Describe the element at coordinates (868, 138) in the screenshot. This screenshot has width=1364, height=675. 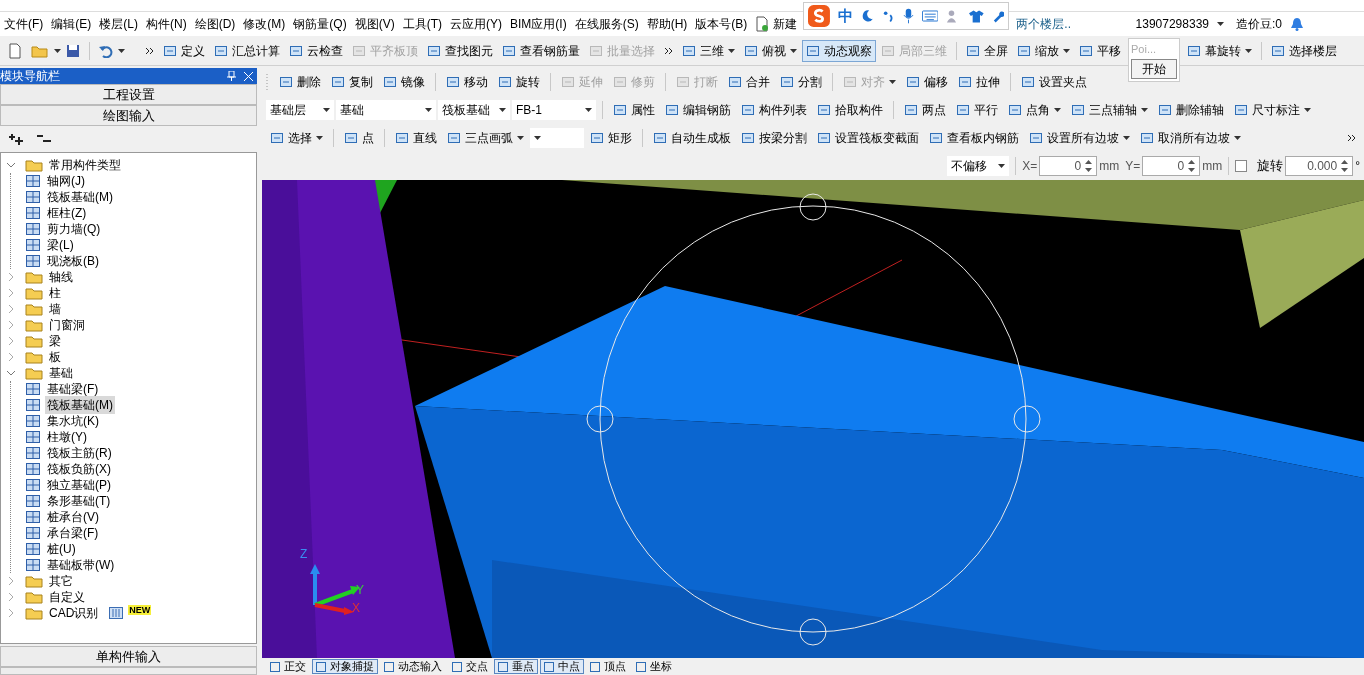
I see `toolbar-button: 设置筏板变截面` at that location.